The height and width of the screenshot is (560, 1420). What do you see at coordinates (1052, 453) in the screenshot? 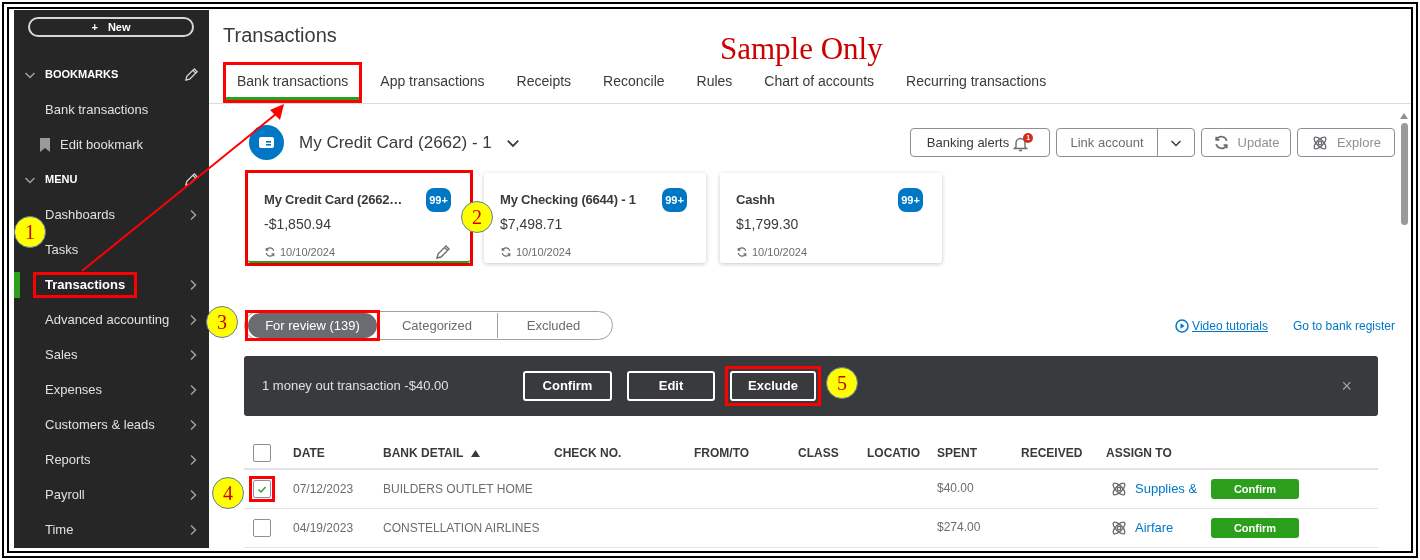
I see `column-header: RECEIVED` at bounding box center [1052, 453].